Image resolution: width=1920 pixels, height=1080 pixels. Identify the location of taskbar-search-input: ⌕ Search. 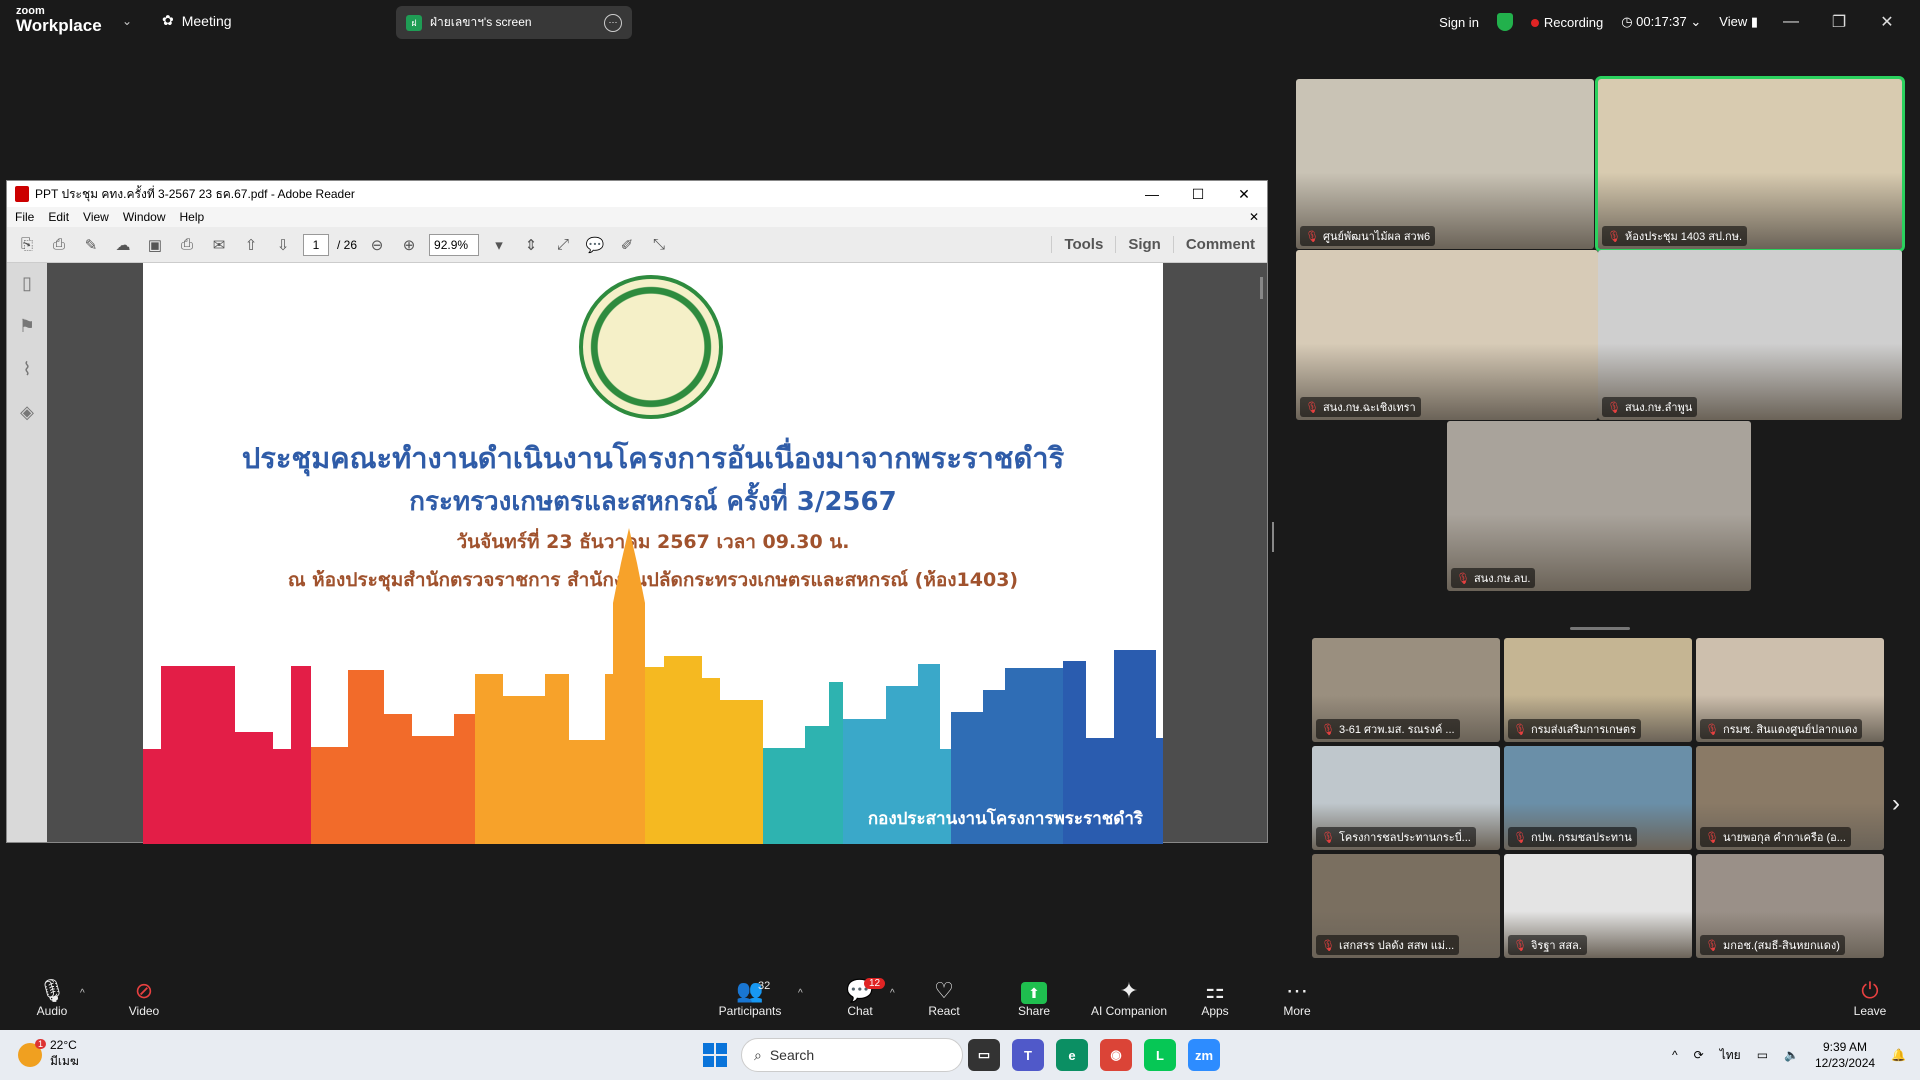
(852, 1055).